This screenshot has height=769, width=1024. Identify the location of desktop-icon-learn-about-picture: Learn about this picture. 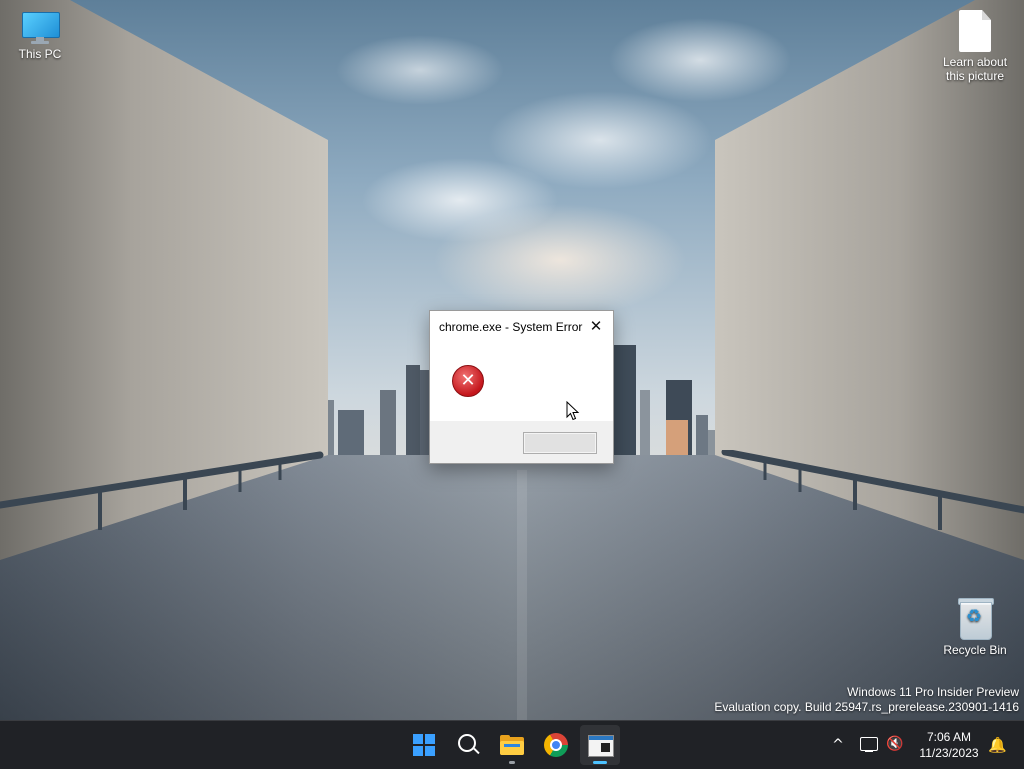
(975, 46).